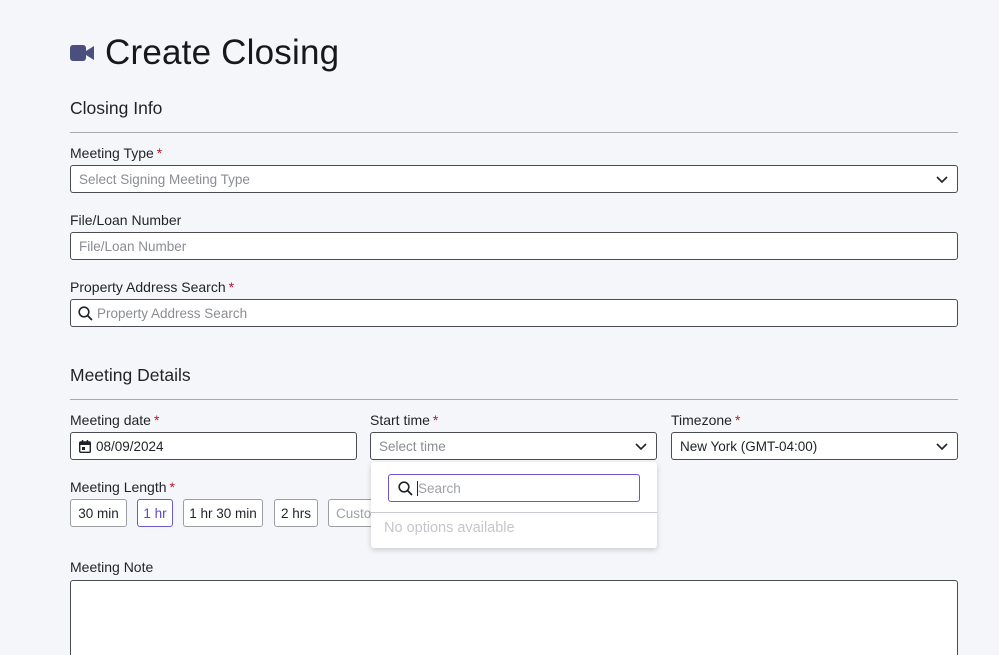 The image size is (999, 655). Describe the element at coordinates (514, 488) in the screenshot. I see `dropdown-search-input: Search` at that location.